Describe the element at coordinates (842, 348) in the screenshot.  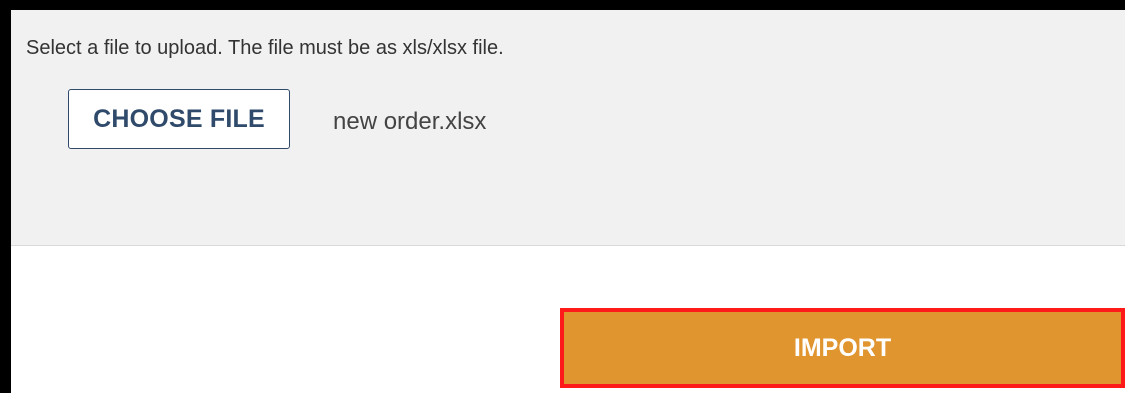
I see `import-button: IMPORT` at that location.